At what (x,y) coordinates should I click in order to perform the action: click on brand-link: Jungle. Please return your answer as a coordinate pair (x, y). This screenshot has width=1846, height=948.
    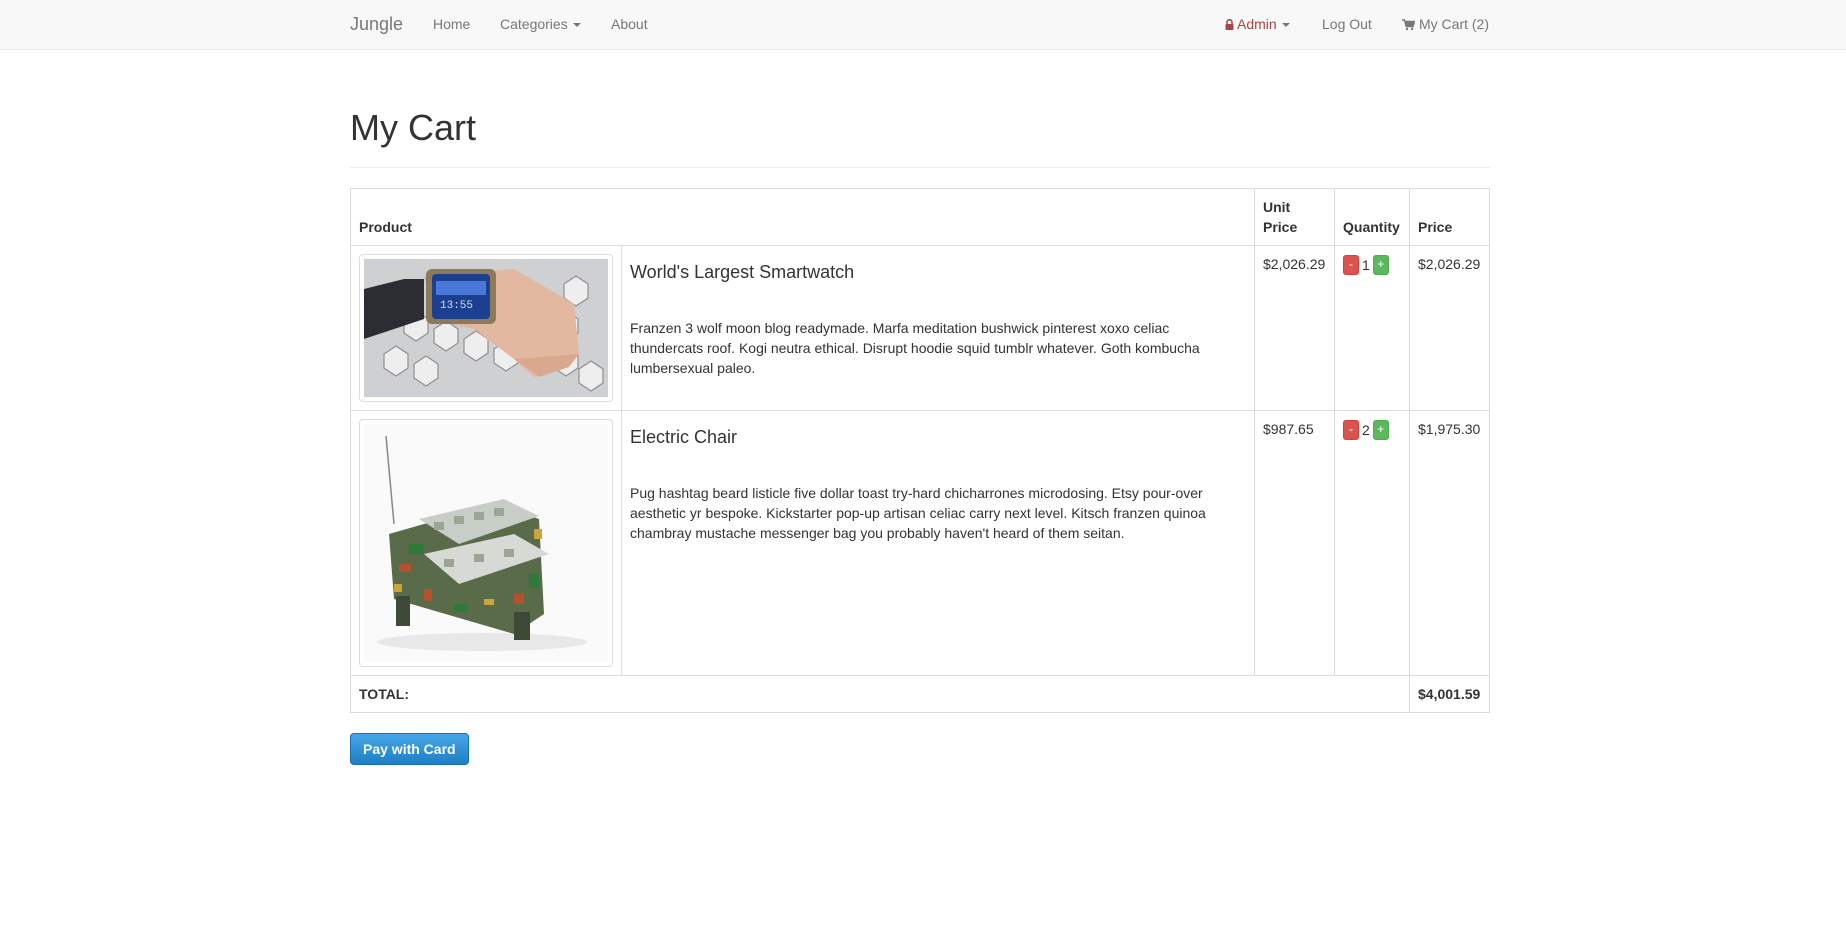
    Looking at the image, I should click on (376, 24).